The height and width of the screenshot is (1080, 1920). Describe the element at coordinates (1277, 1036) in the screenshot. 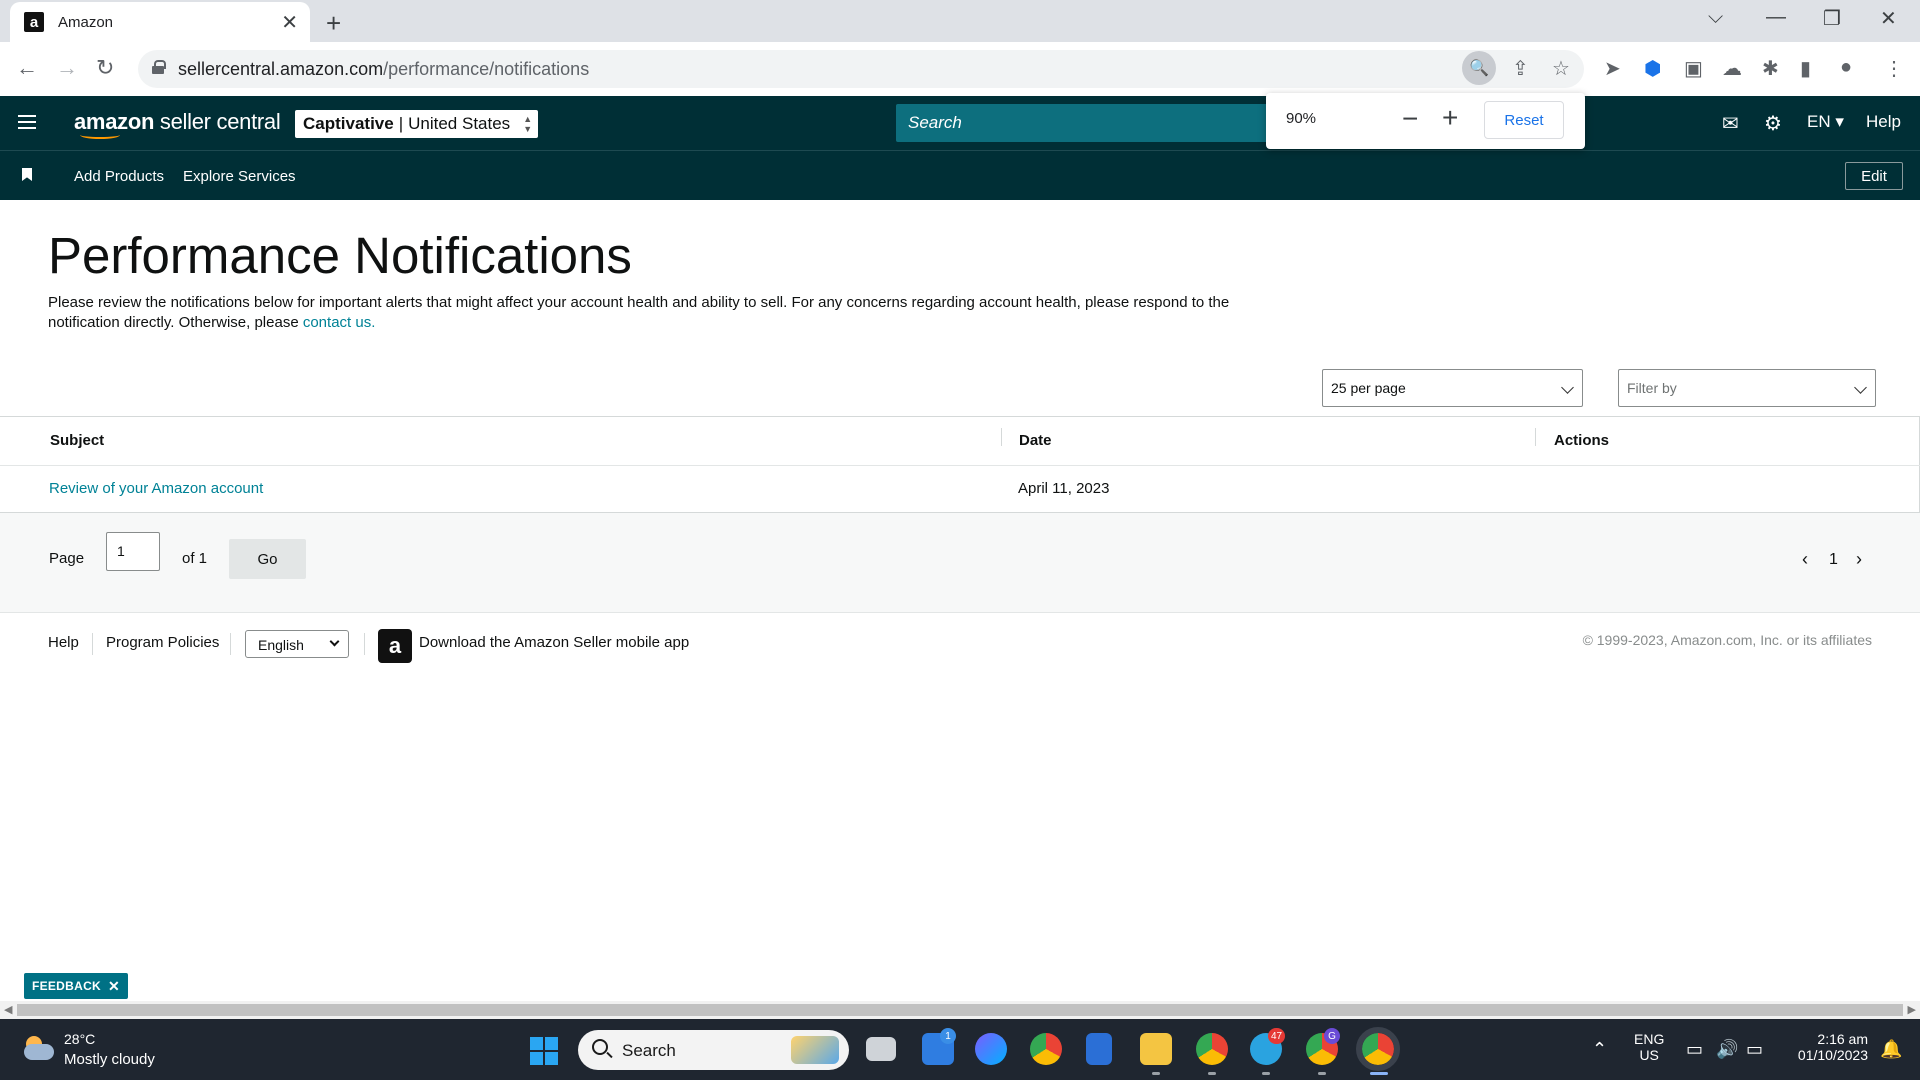

I see `telegram-badge: 47` at that location.